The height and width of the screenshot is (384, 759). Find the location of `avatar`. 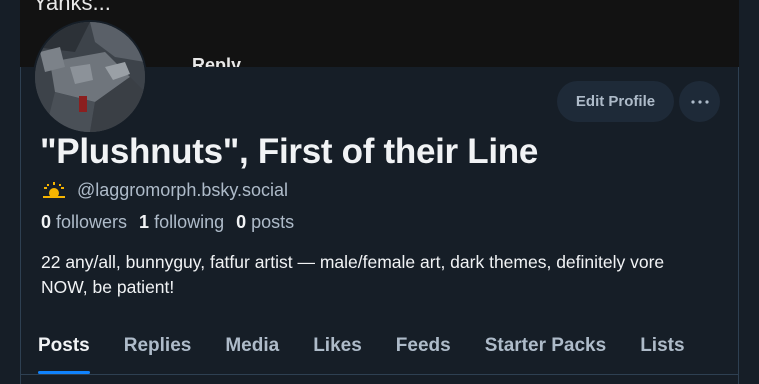

avatar is located at coordinates (90, 77).